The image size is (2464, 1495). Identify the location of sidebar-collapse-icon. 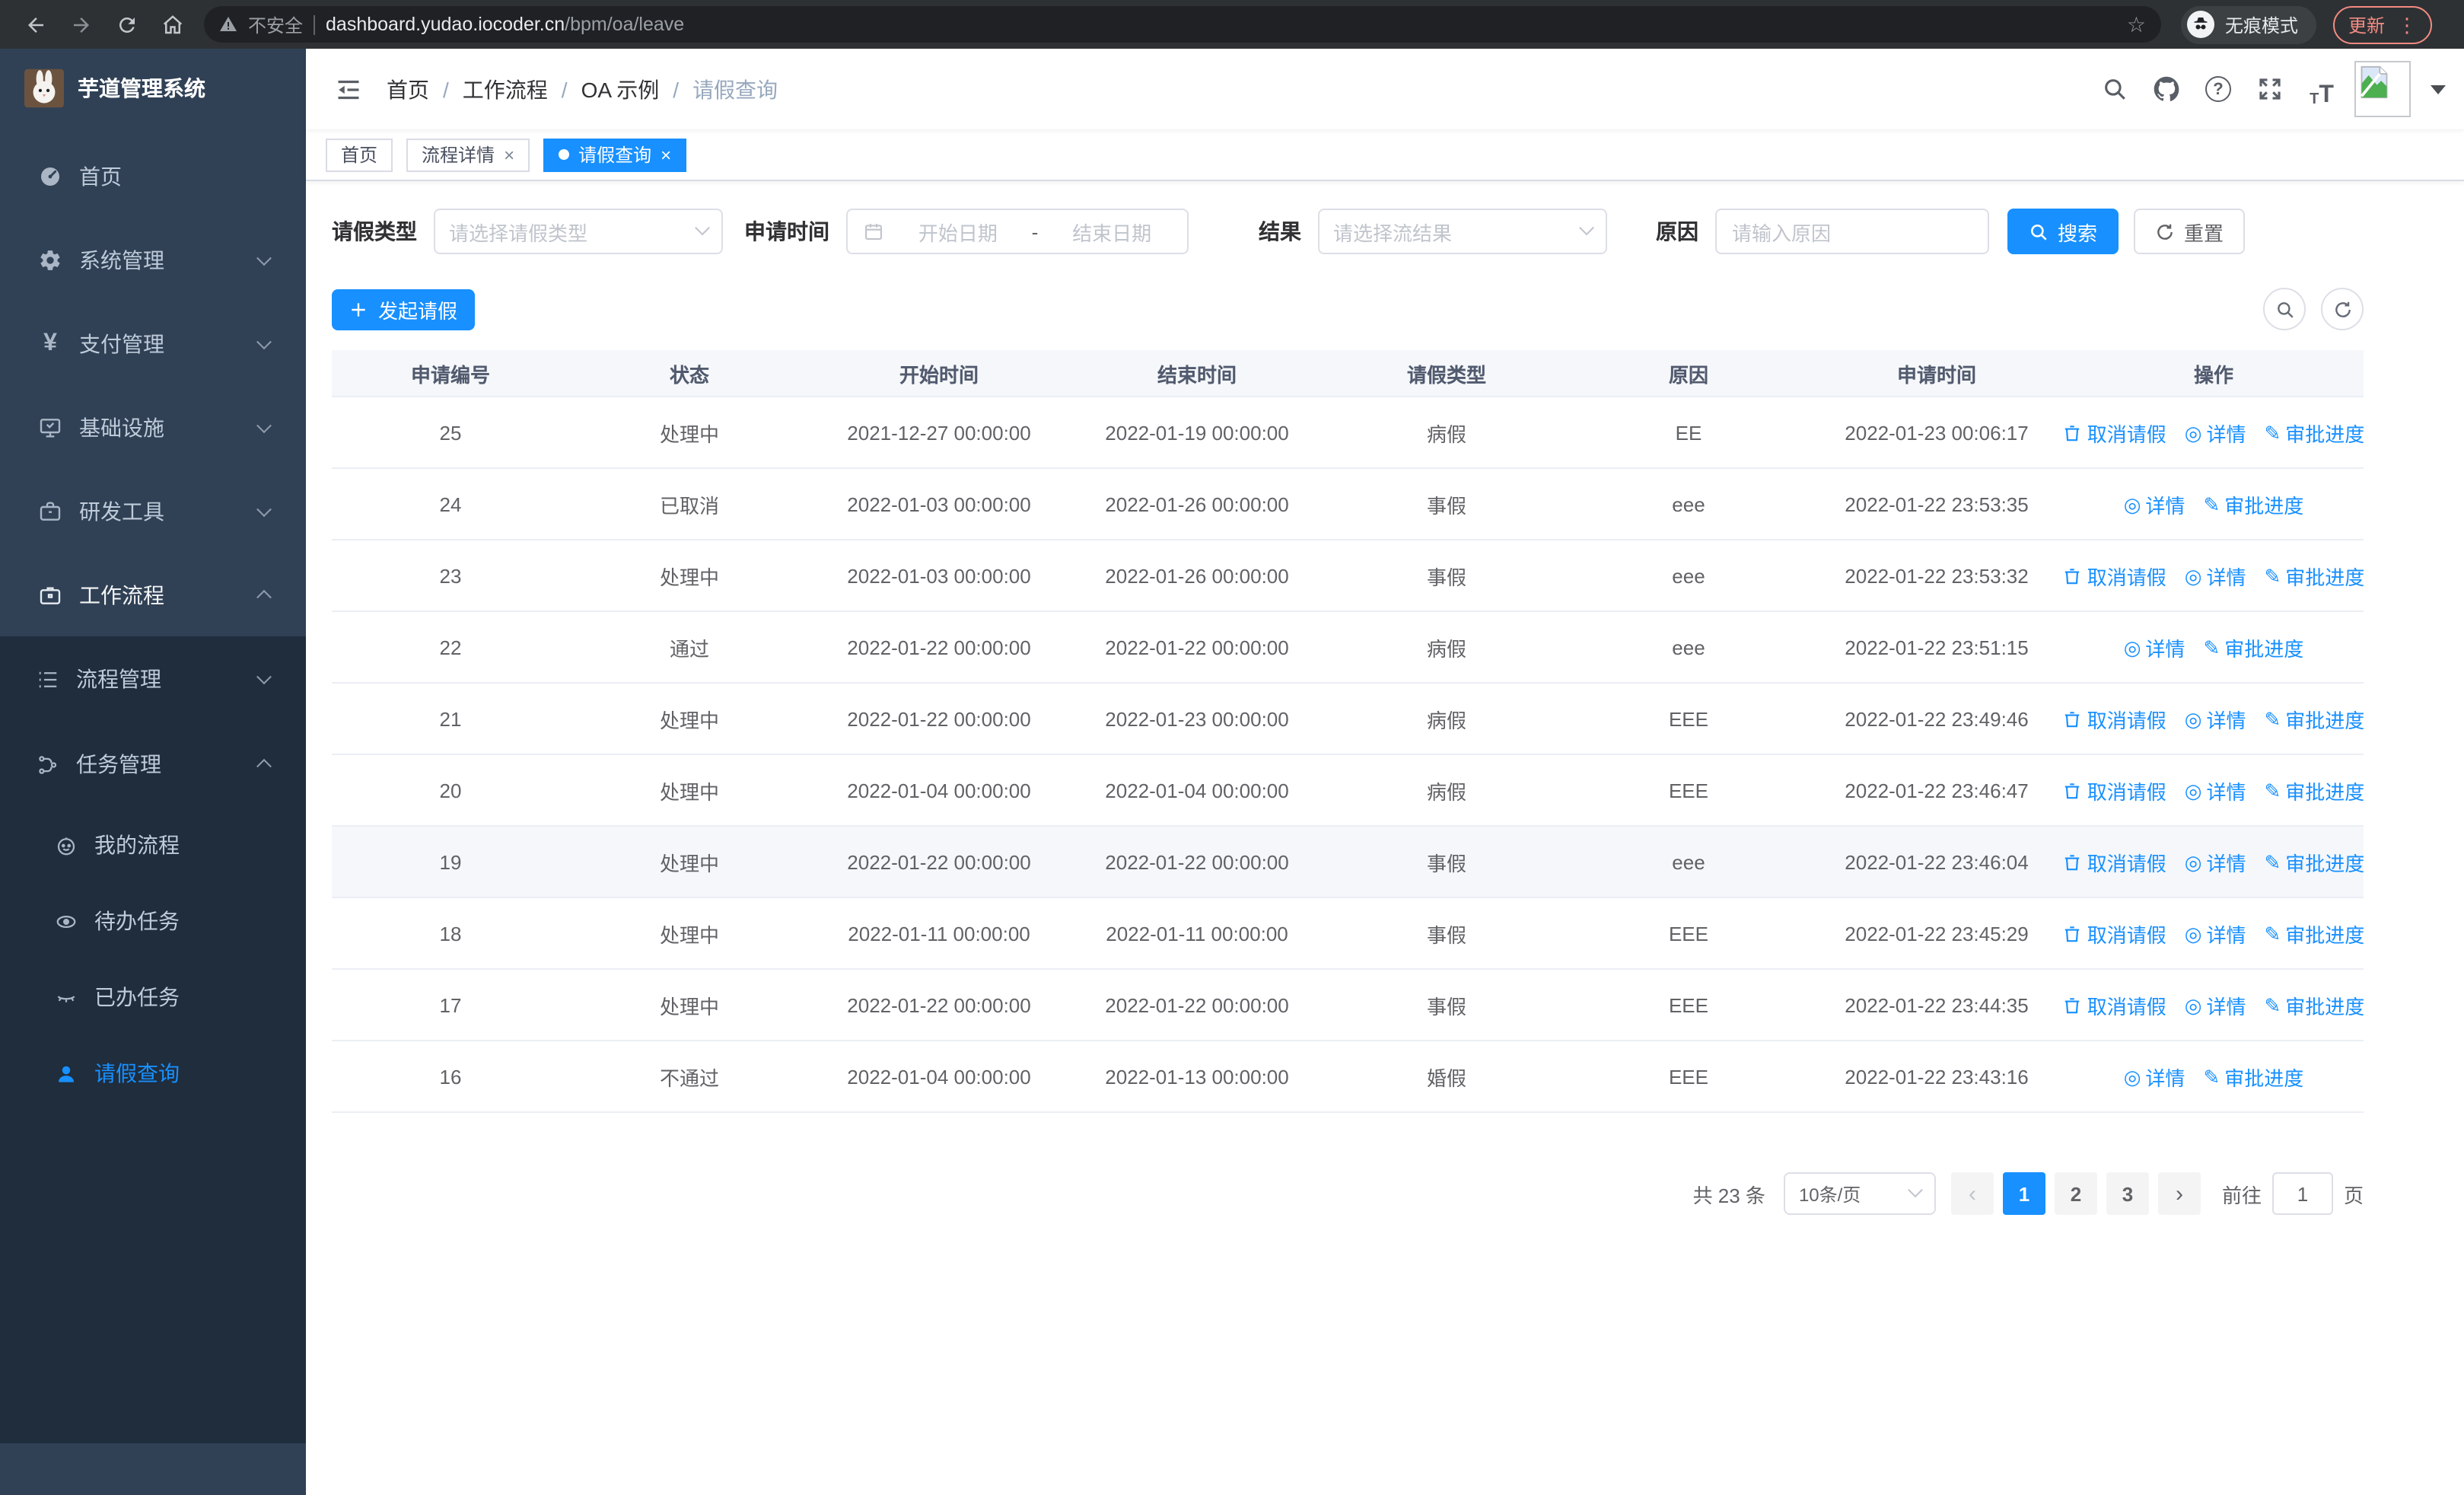
(348, 89).